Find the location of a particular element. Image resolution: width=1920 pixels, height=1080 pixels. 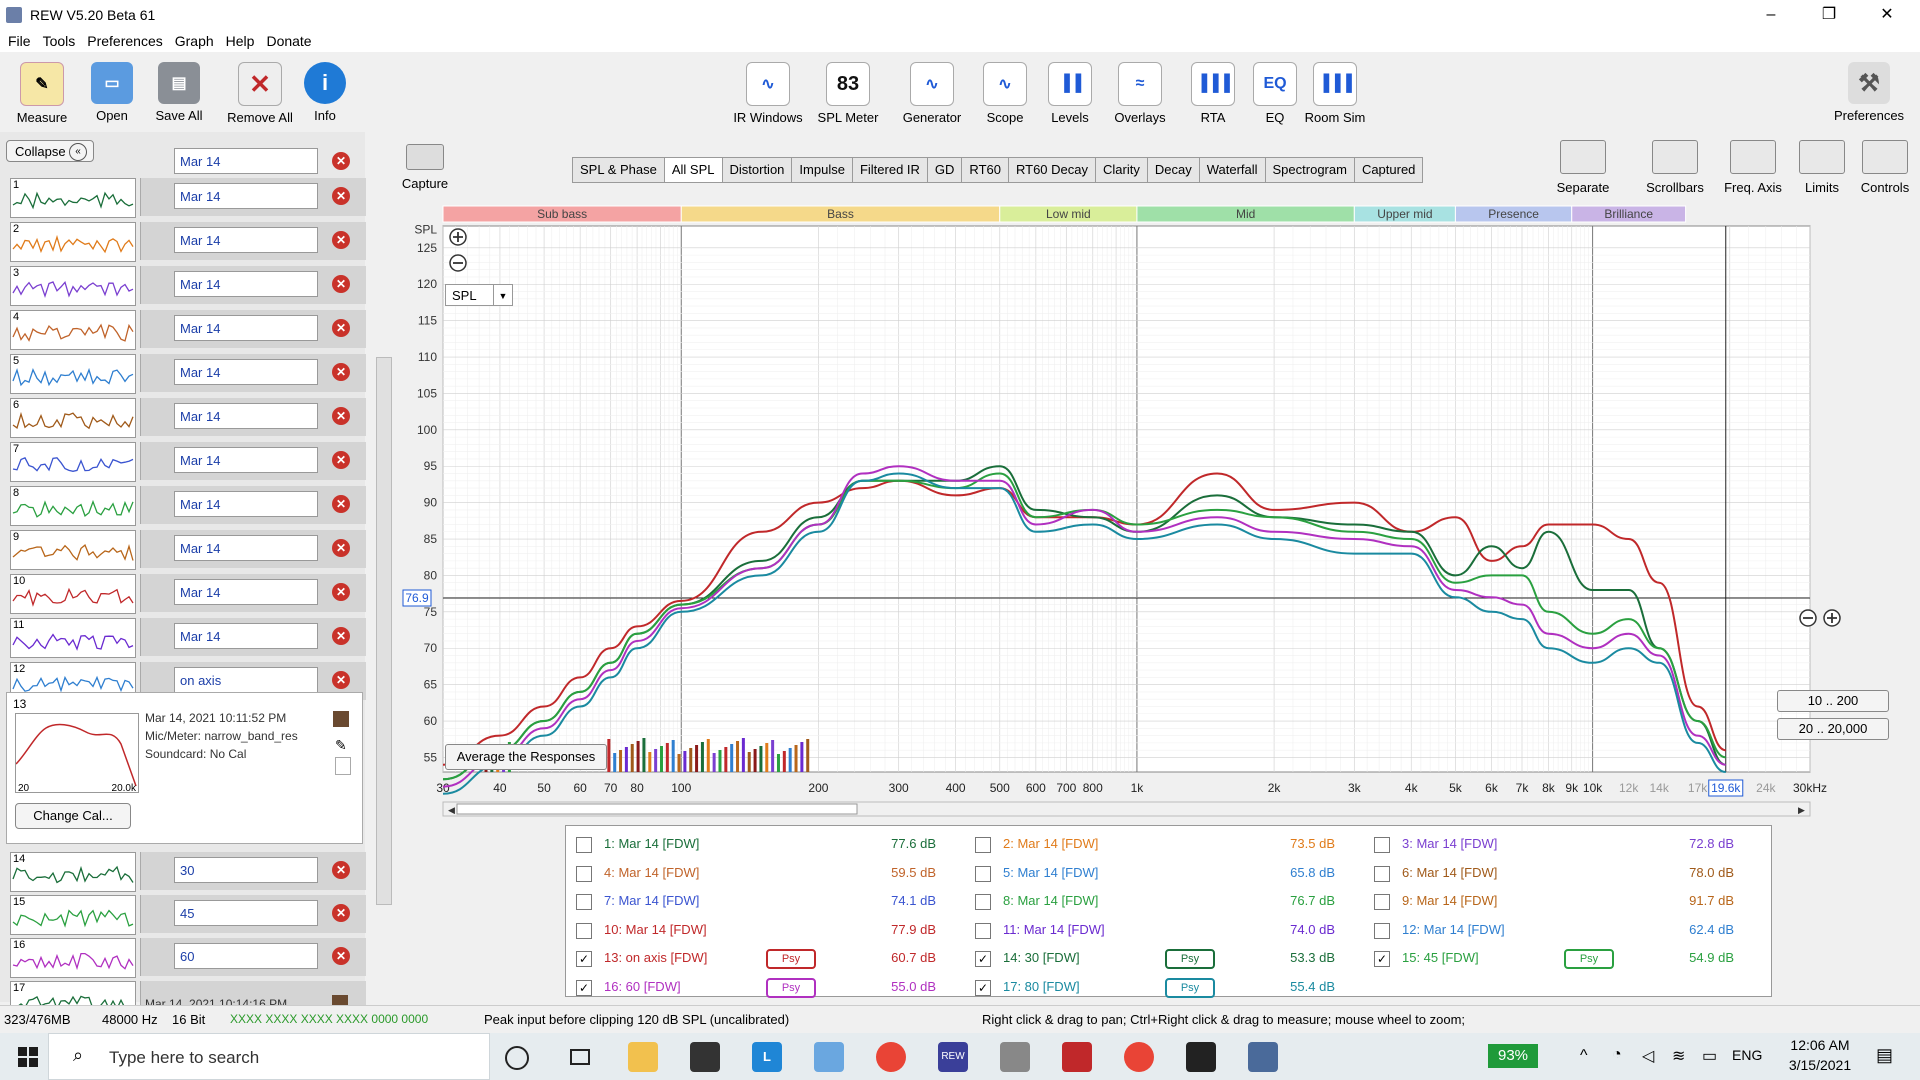

menu-graph: Graph is located at coordinates (192, 39).